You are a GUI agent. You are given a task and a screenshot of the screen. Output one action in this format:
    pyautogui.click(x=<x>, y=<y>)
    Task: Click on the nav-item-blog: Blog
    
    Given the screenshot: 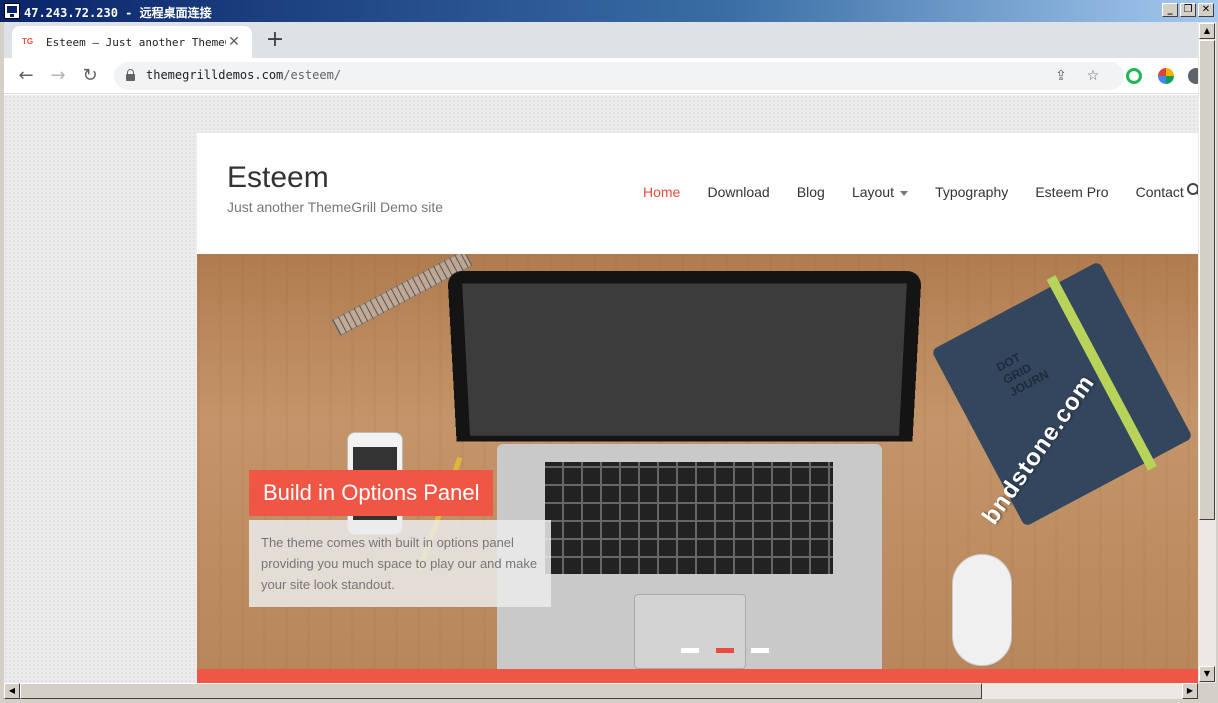 What is the action you would take?
    pyautogui.click(x=811, y=192)
    